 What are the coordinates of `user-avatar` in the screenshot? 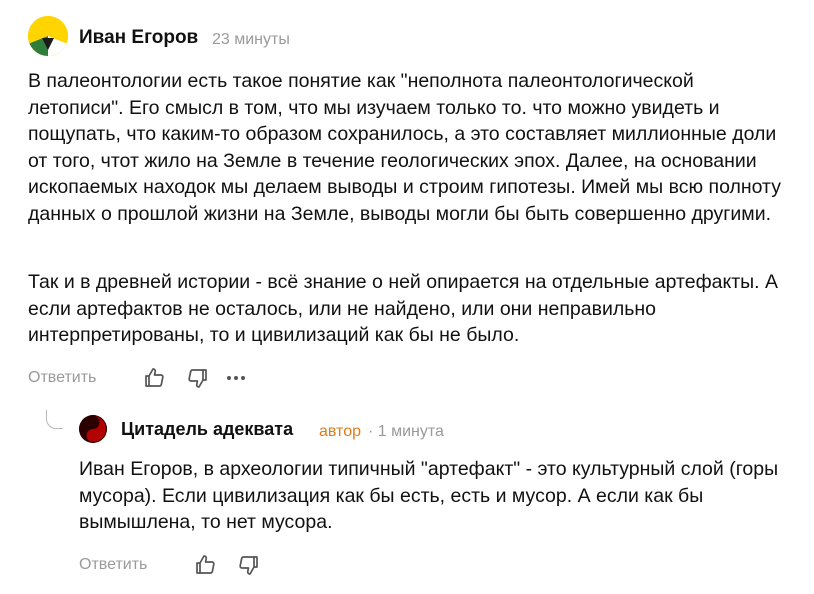 It's located at (48, 36).